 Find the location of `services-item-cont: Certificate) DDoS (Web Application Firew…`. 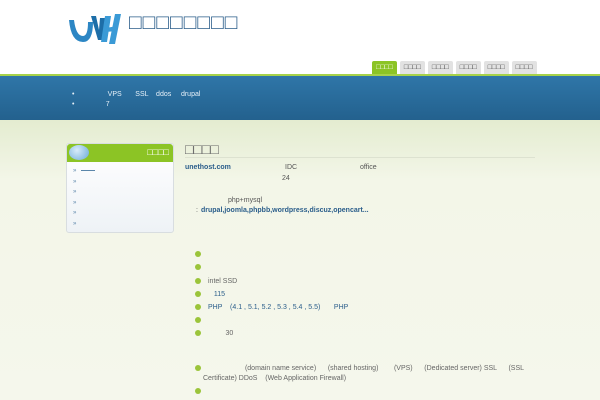

services-item-cont: Certificate) DDoS (Web Application Firew… is located at coordinates (275, 378).